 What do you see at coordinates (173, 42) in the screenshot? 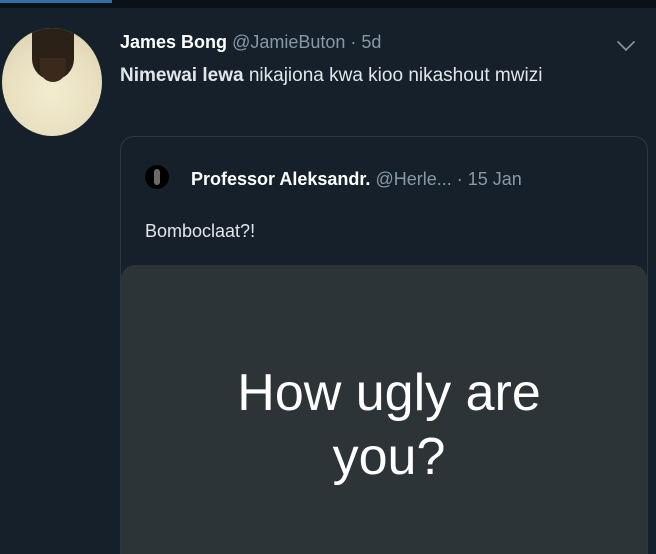
I see `author-name: James Bong` at bounding box center [173, 42].